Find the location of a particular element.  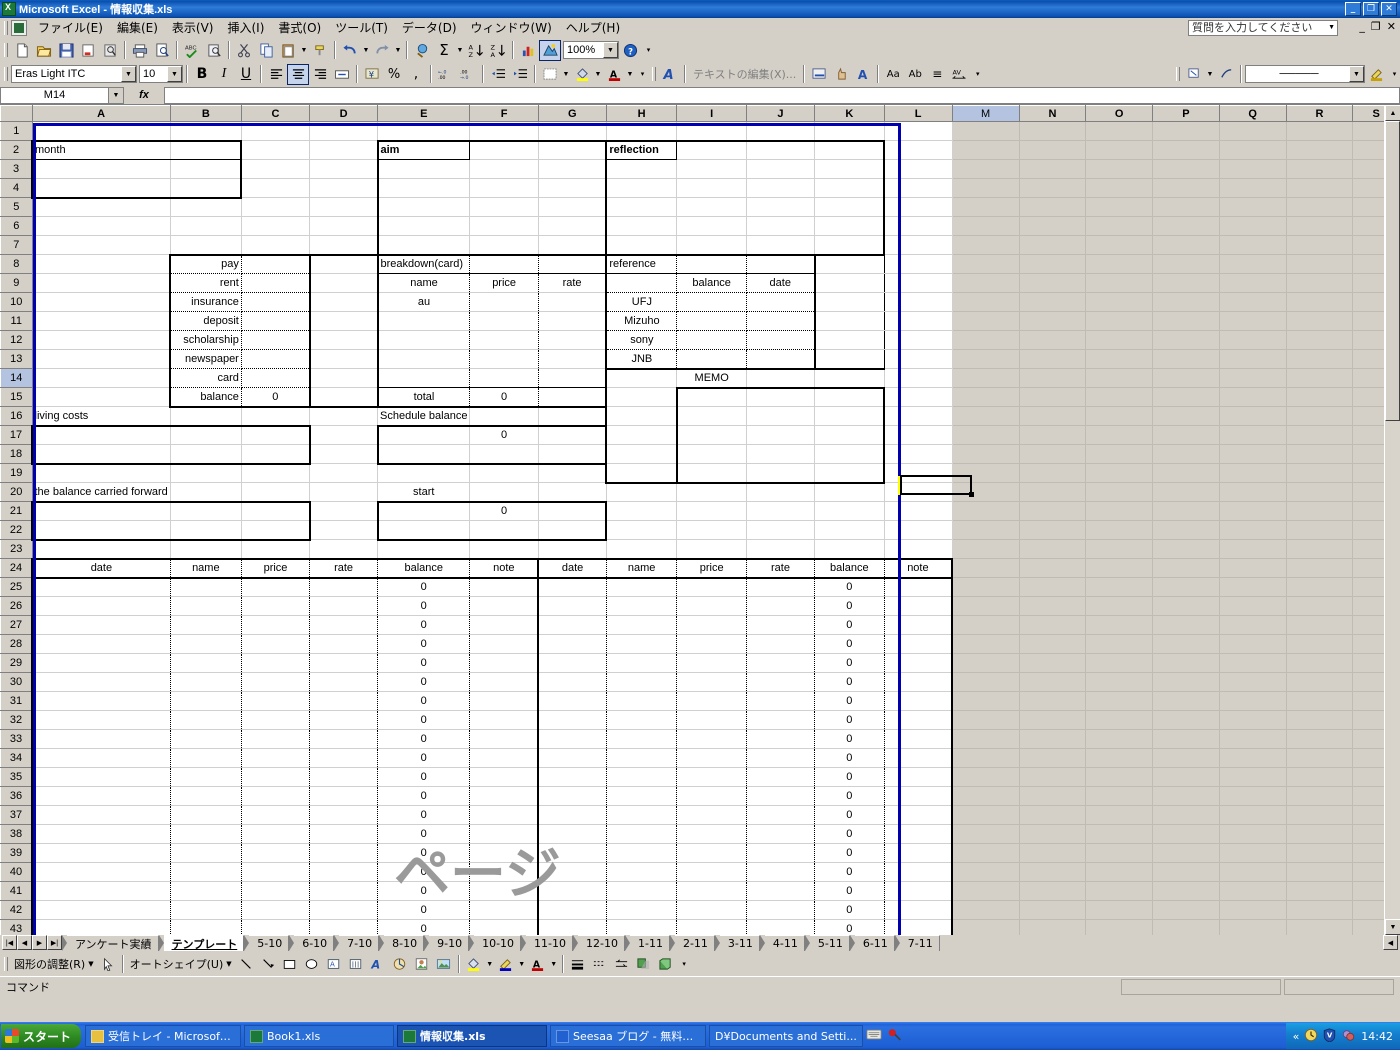

insert-wordart-icon: A is located at coordinates (670, 74).